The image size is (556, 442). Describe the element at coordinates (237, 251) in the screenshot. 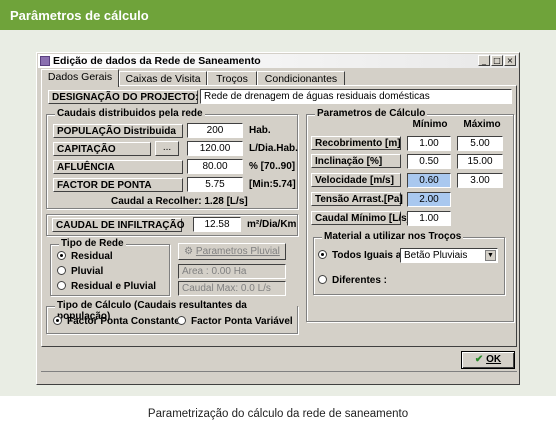

I see `parametros-pluvial-label: Parametros Pluvial` at that location.